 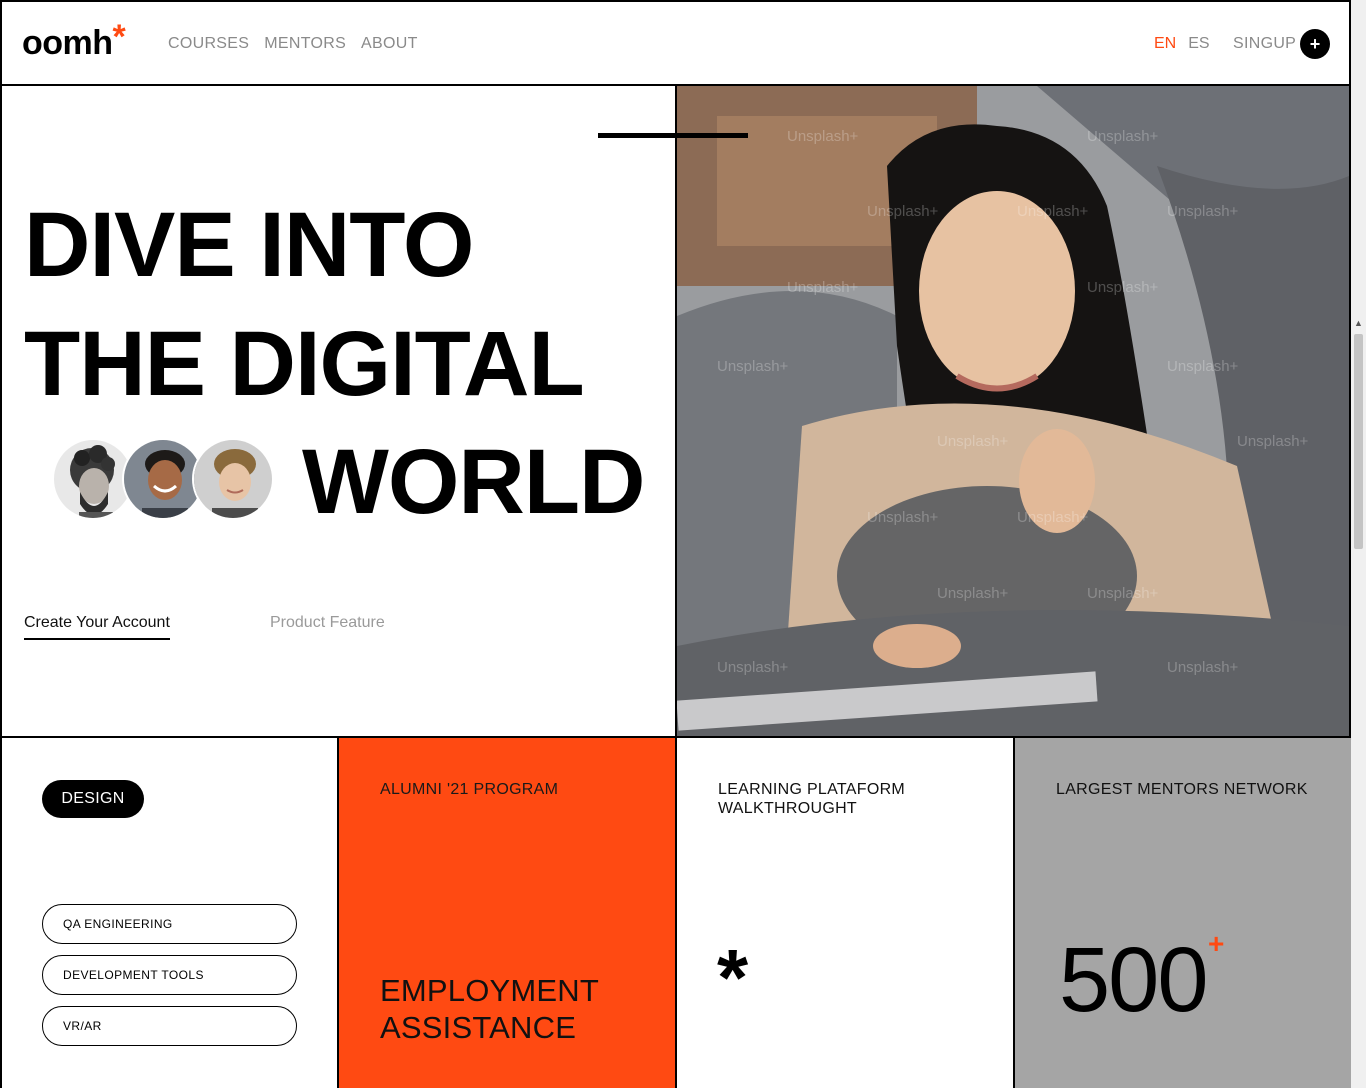 I want to click on mentors-count: 500, so click(x=1133, y=980).